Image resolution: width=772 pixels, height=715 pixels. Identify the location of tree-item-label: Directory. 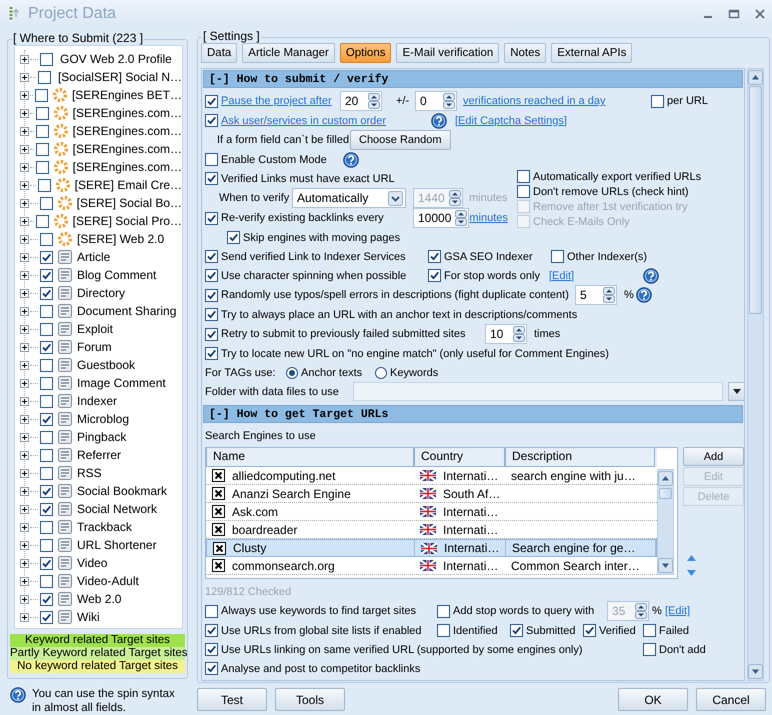
(101, 293).